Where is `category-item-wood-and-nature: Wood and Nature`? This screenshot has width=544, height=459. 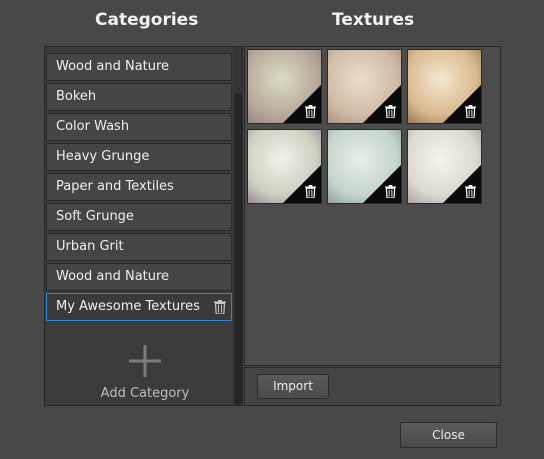 category-item-wood-and-nature: Wood and Nature is located at coordinates (139, 277).